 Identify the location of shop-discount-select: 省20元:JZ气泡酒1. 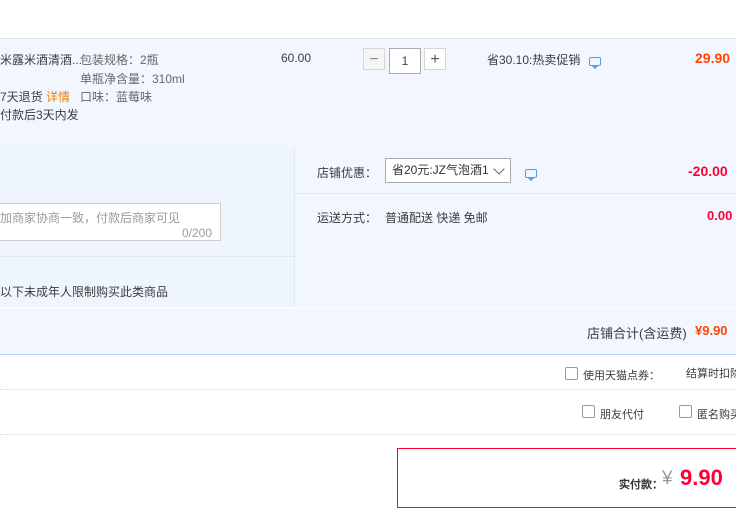
(448, 170).